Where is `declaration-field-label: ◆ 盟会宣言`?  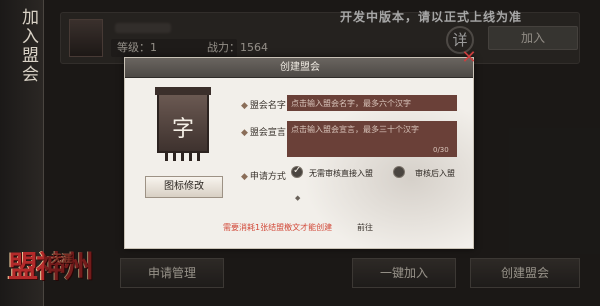
declaration-field-label: ◆ 盟会宣言 is located at coordinates (263, 131).